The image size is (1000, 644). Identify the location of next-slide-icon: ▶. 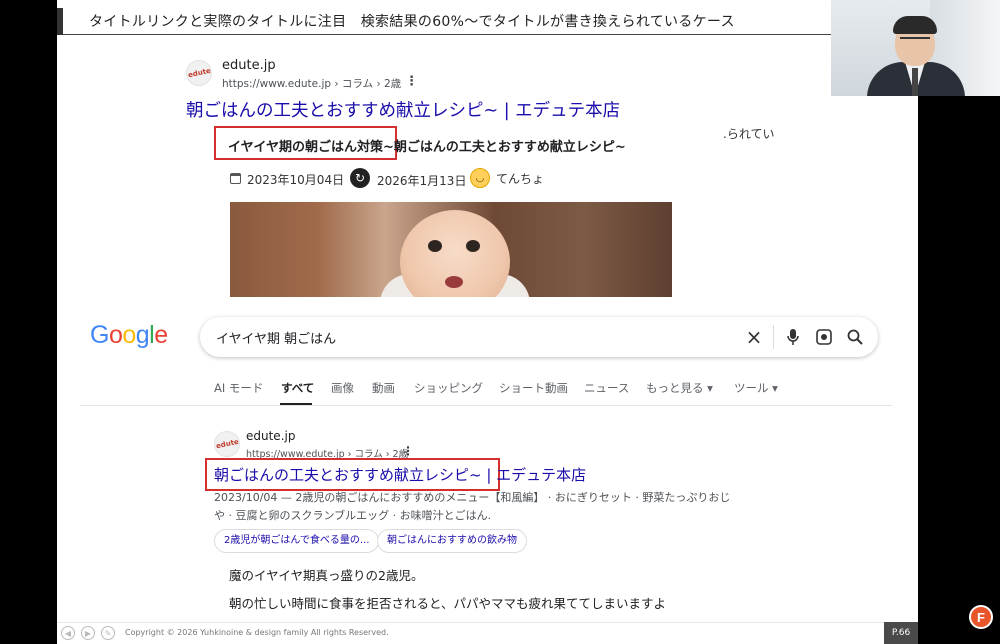
(88, 633).